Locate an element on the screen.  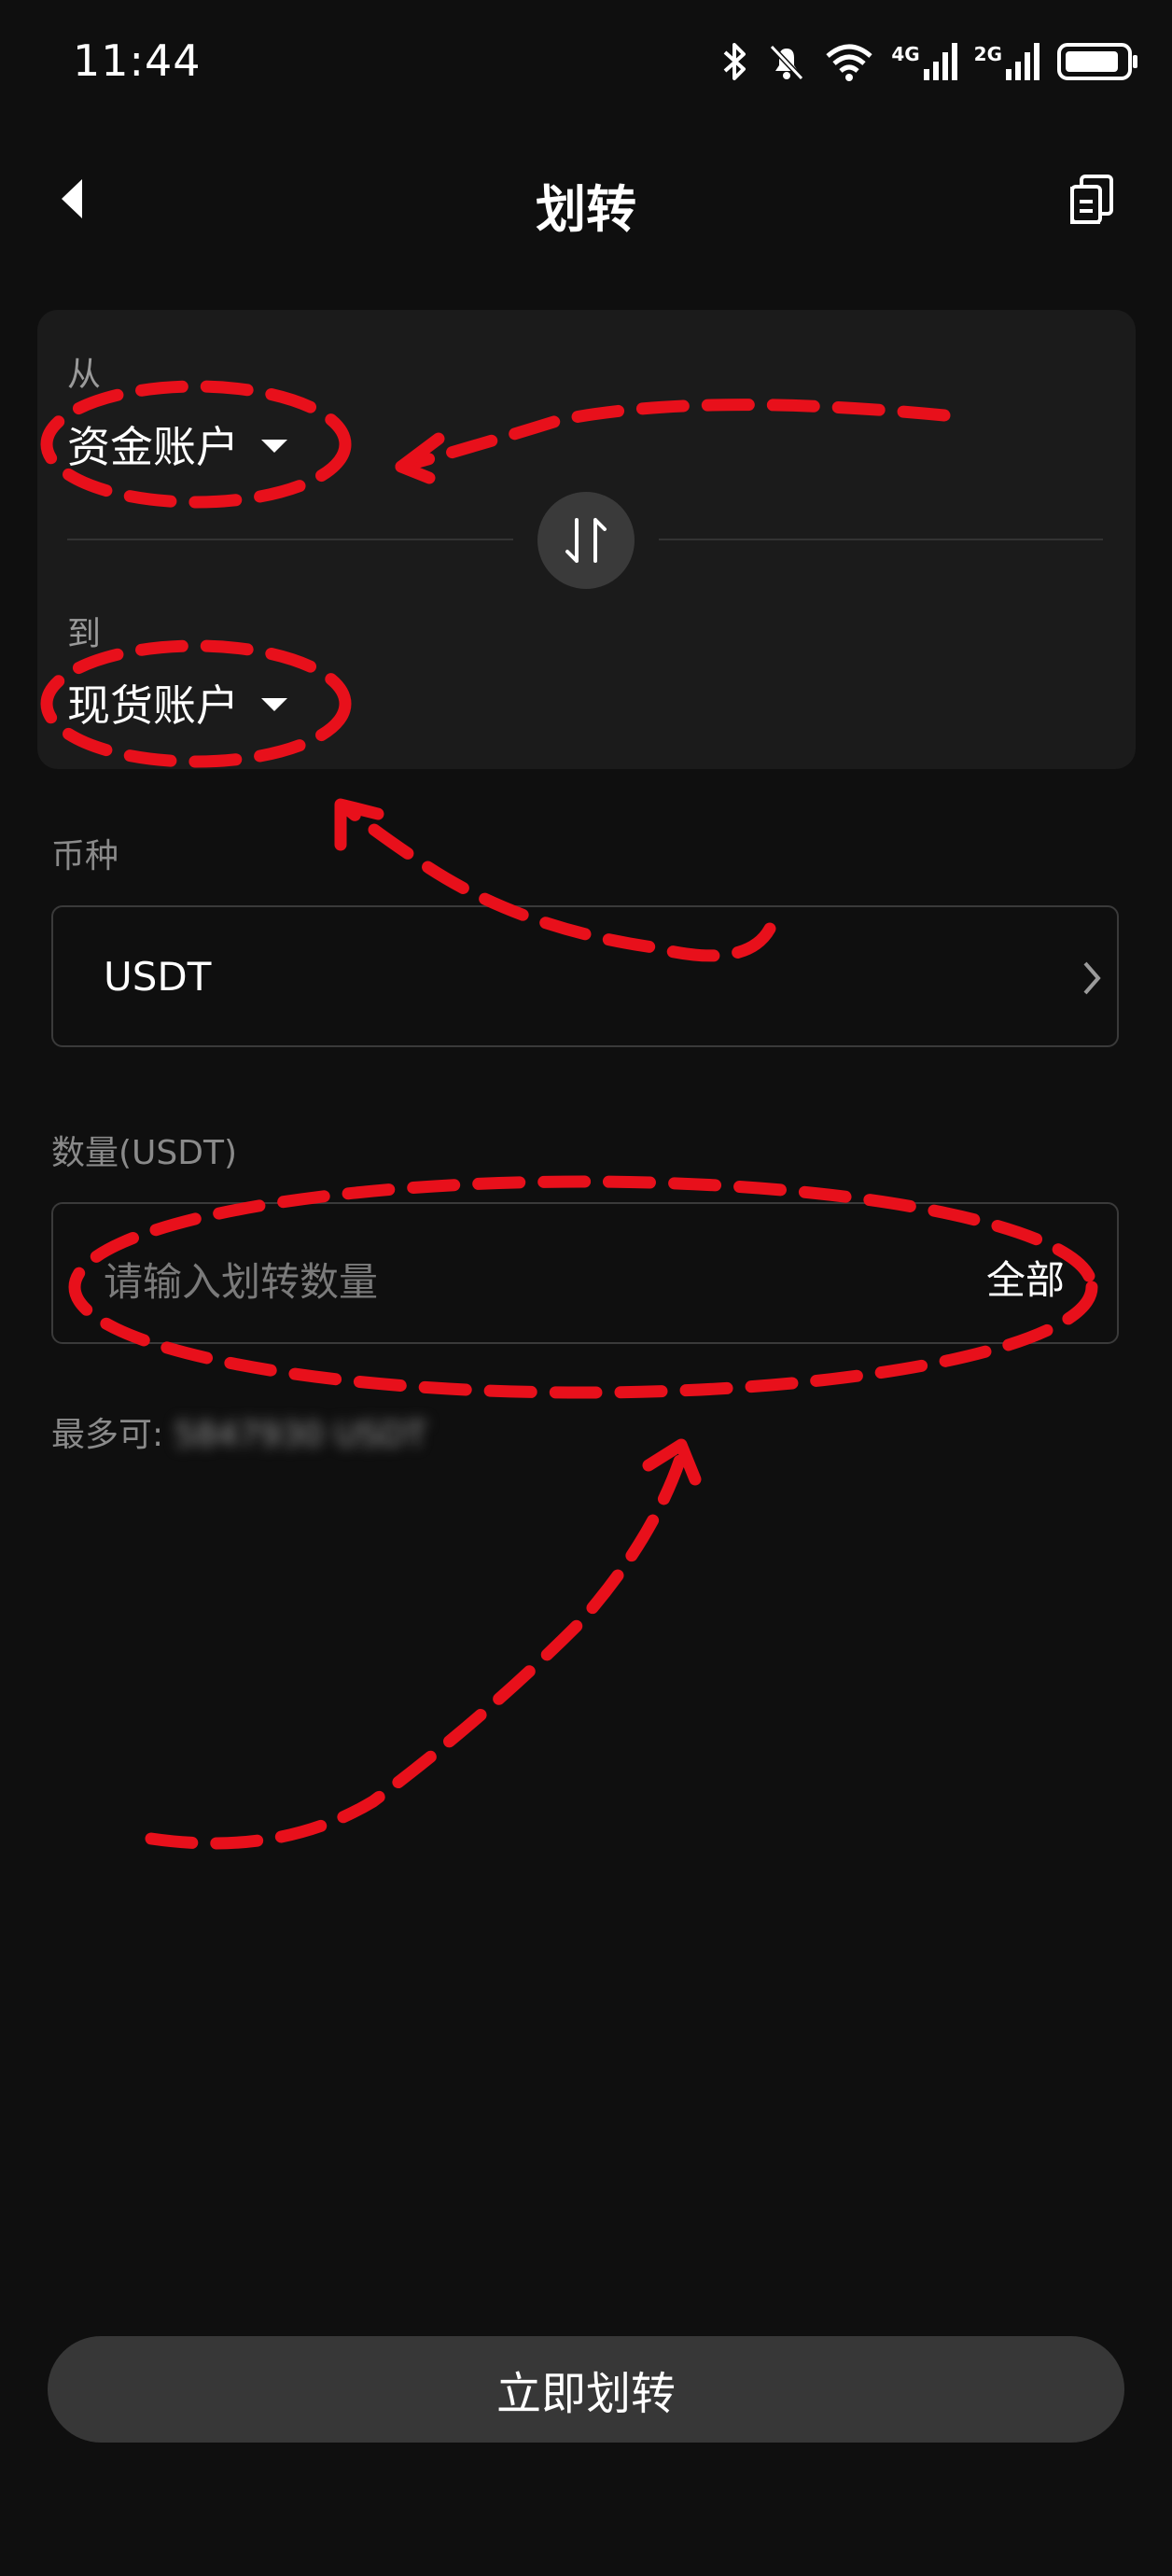
coin-label: 币种 is located at coordinates (85, 856).